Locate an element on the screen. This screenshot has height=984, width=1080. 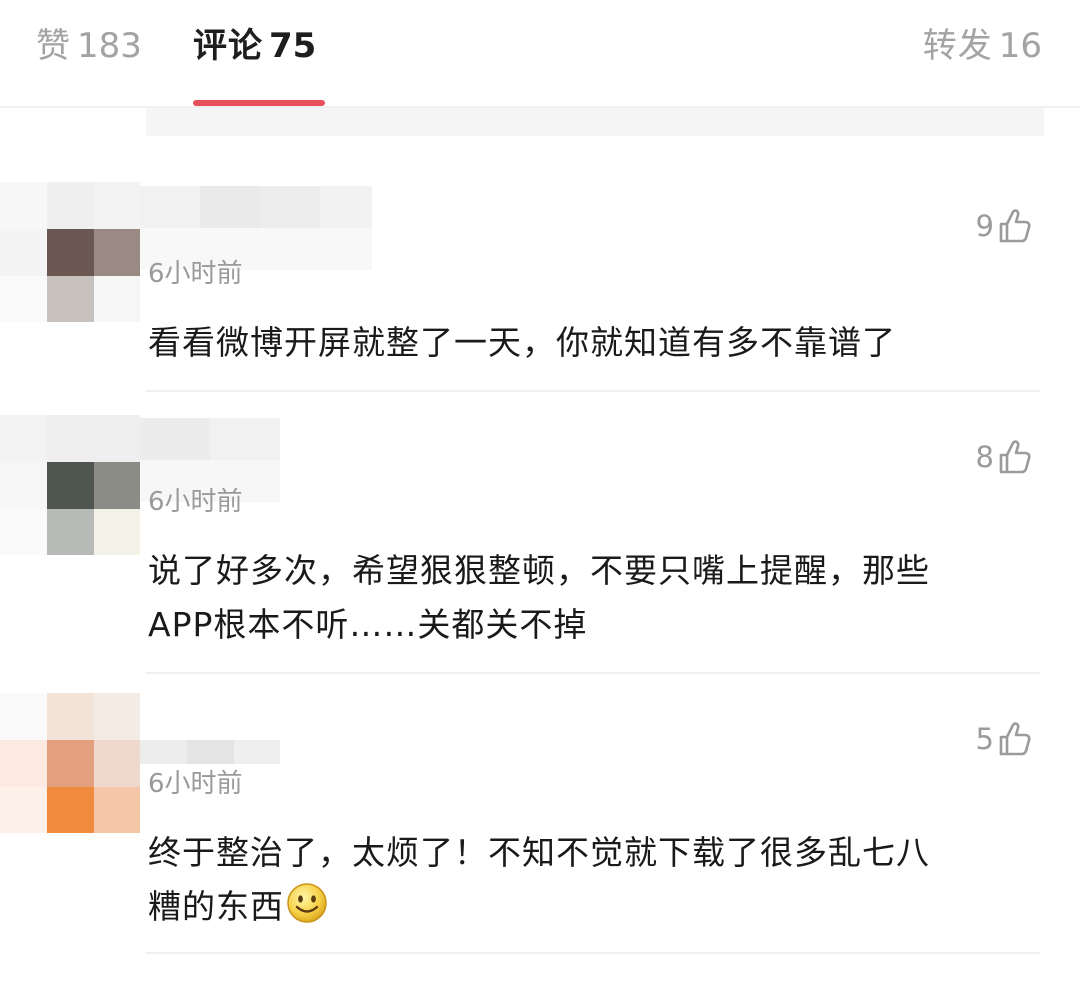
comment-text-line: 看看微博开屏就整了一天，你就知道有多不靠谱了 is located at coordinates (522, 342).